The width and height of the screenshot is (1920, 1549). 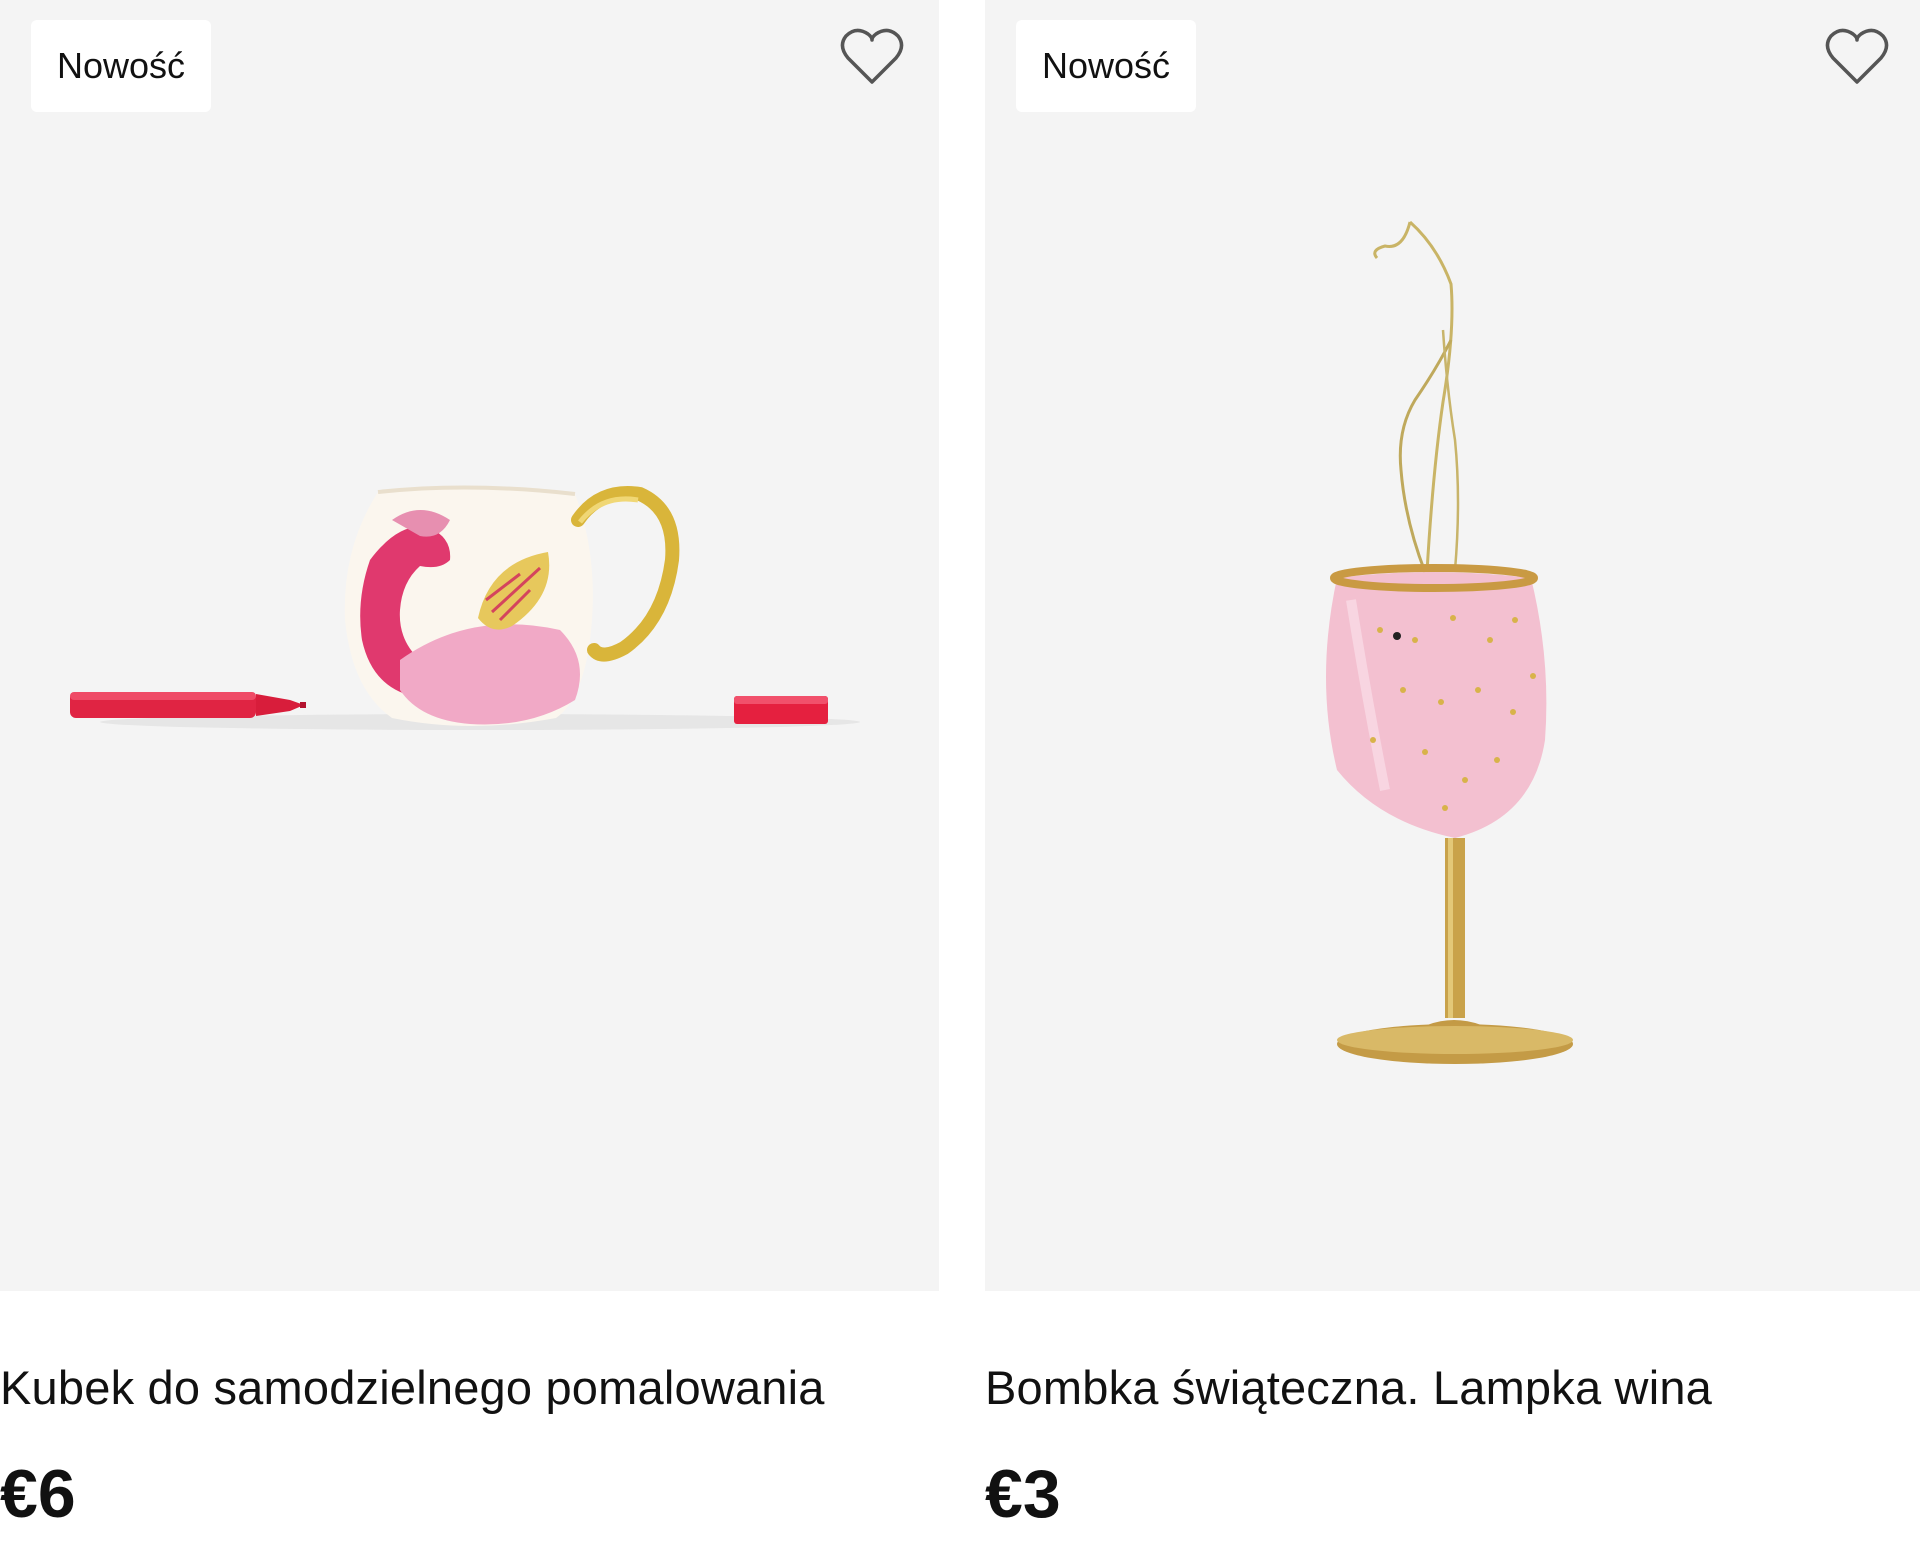 I want to click on product-title: Kubek do samodzielnego pomalowania, so click(x=412, y=1388).